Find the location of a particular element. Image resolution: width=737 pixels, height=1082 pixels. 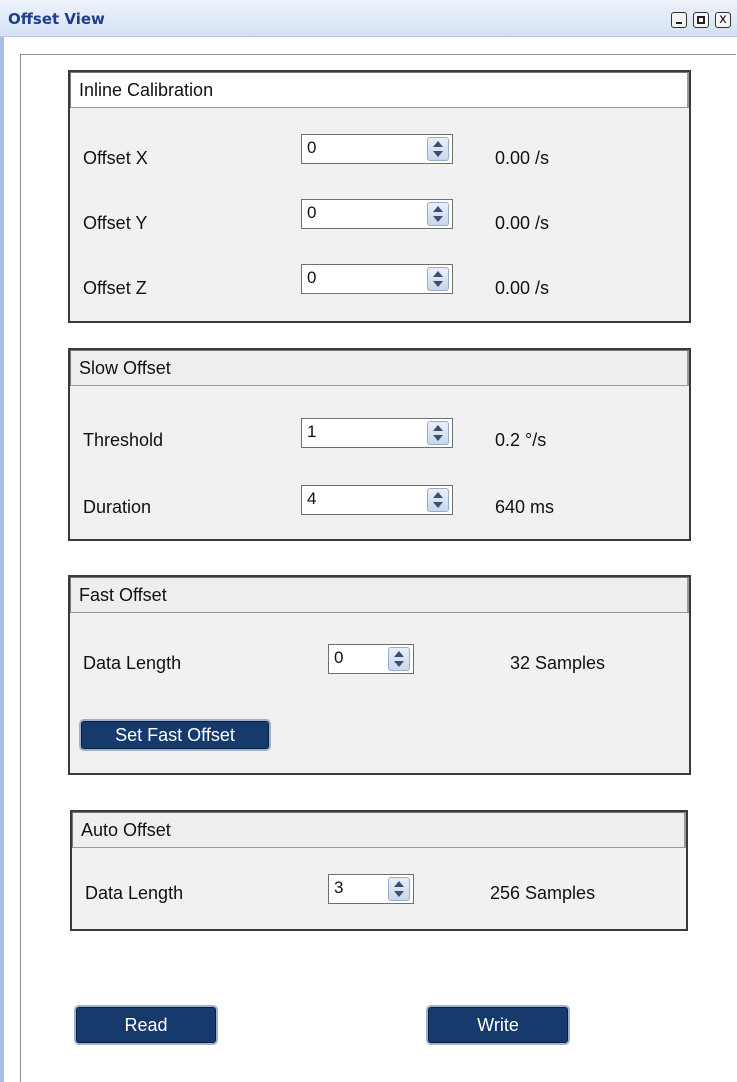

offset-x-unit: 0.00 /s is located at coordinates (522, 158).